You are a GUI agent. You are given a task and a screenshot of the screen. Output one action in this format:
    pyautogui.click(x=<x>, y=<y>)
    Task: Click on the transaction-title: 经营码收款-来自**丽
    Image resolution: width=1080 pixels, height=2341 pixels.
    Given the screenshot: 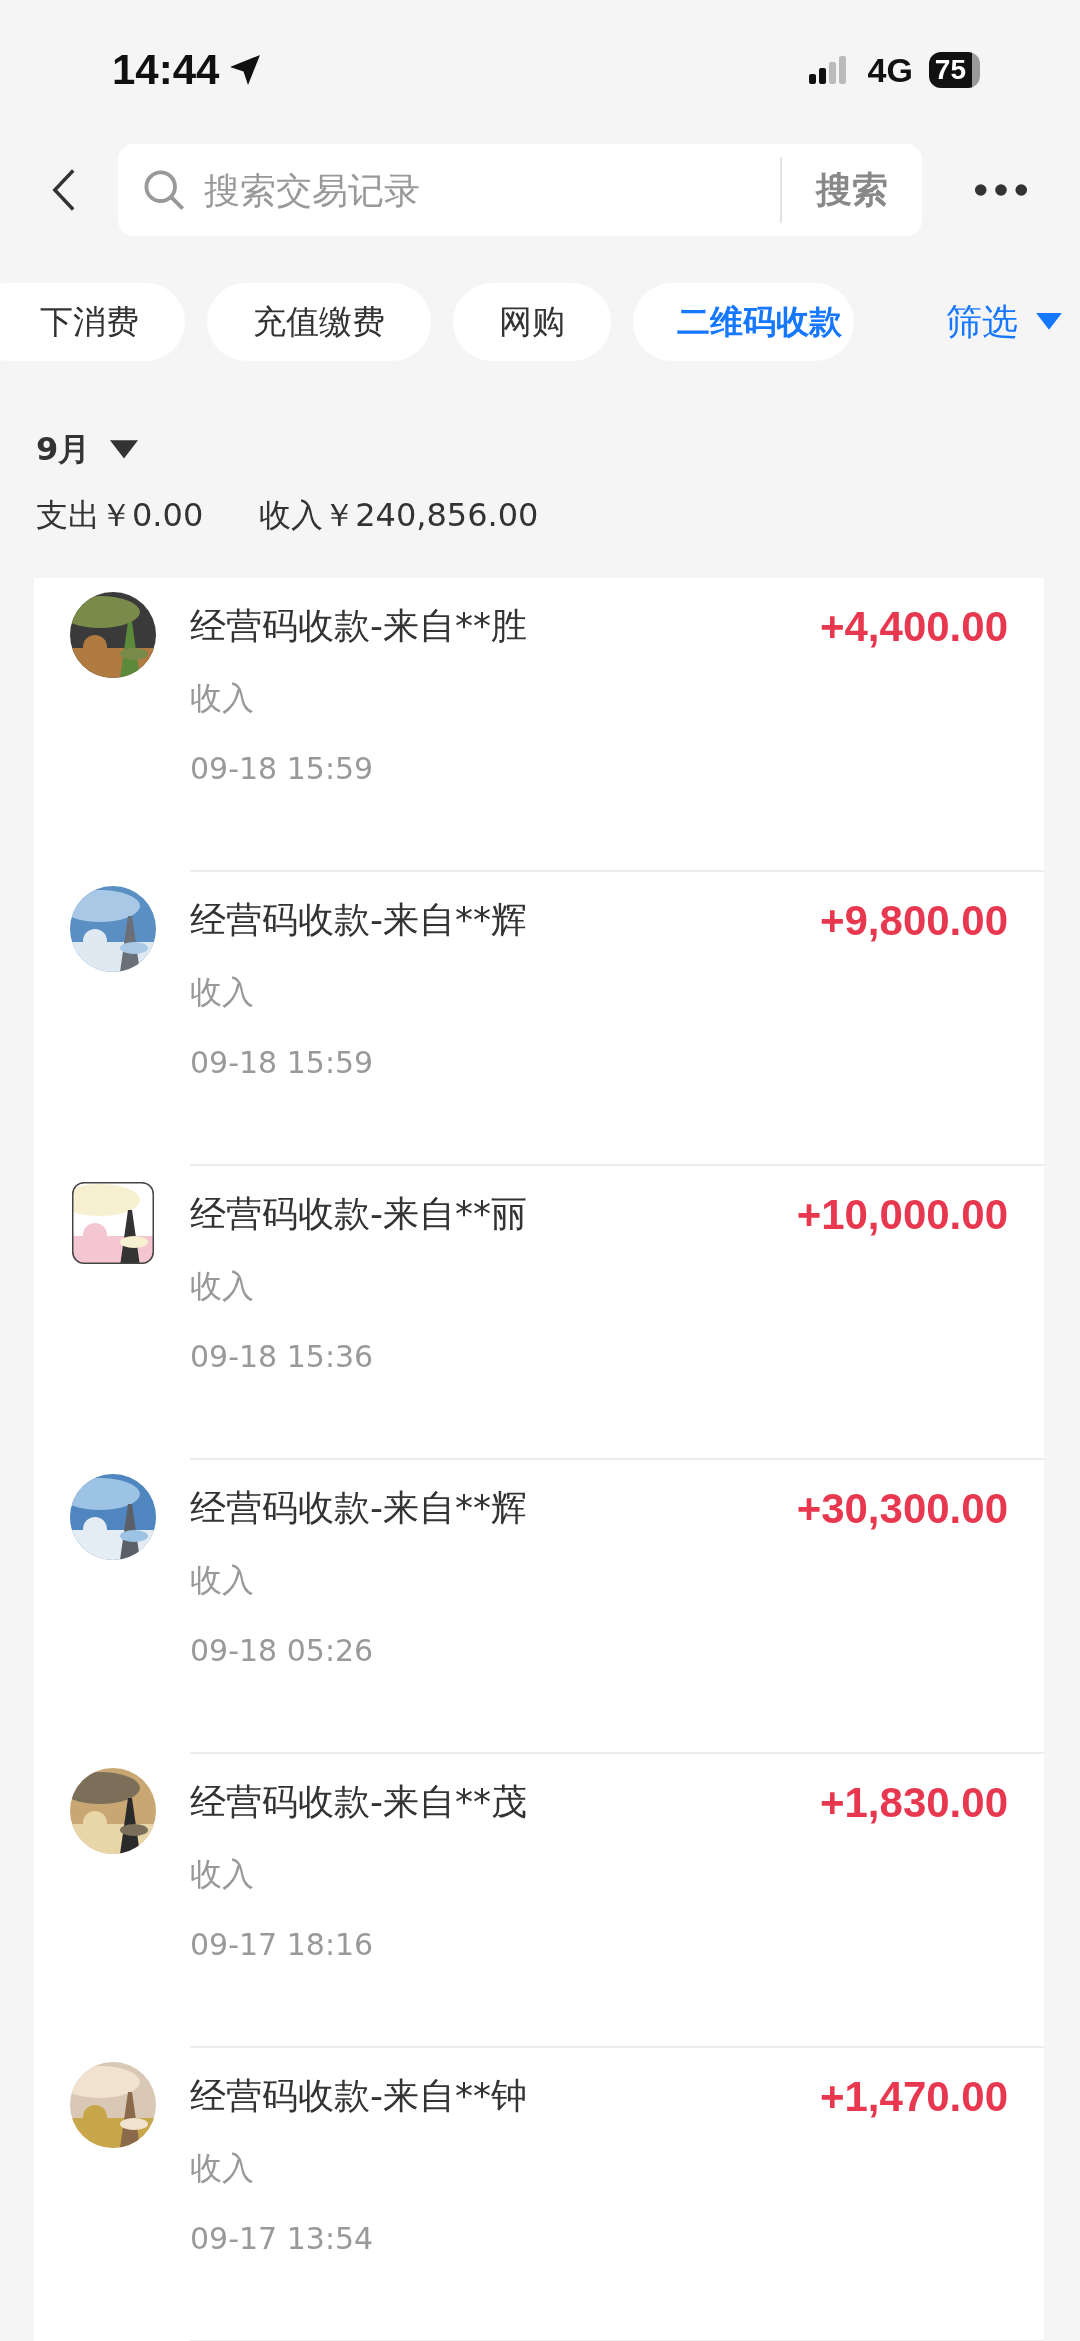 What is the action you would take?
    pyautogui.click(x=358, y=1214)
    